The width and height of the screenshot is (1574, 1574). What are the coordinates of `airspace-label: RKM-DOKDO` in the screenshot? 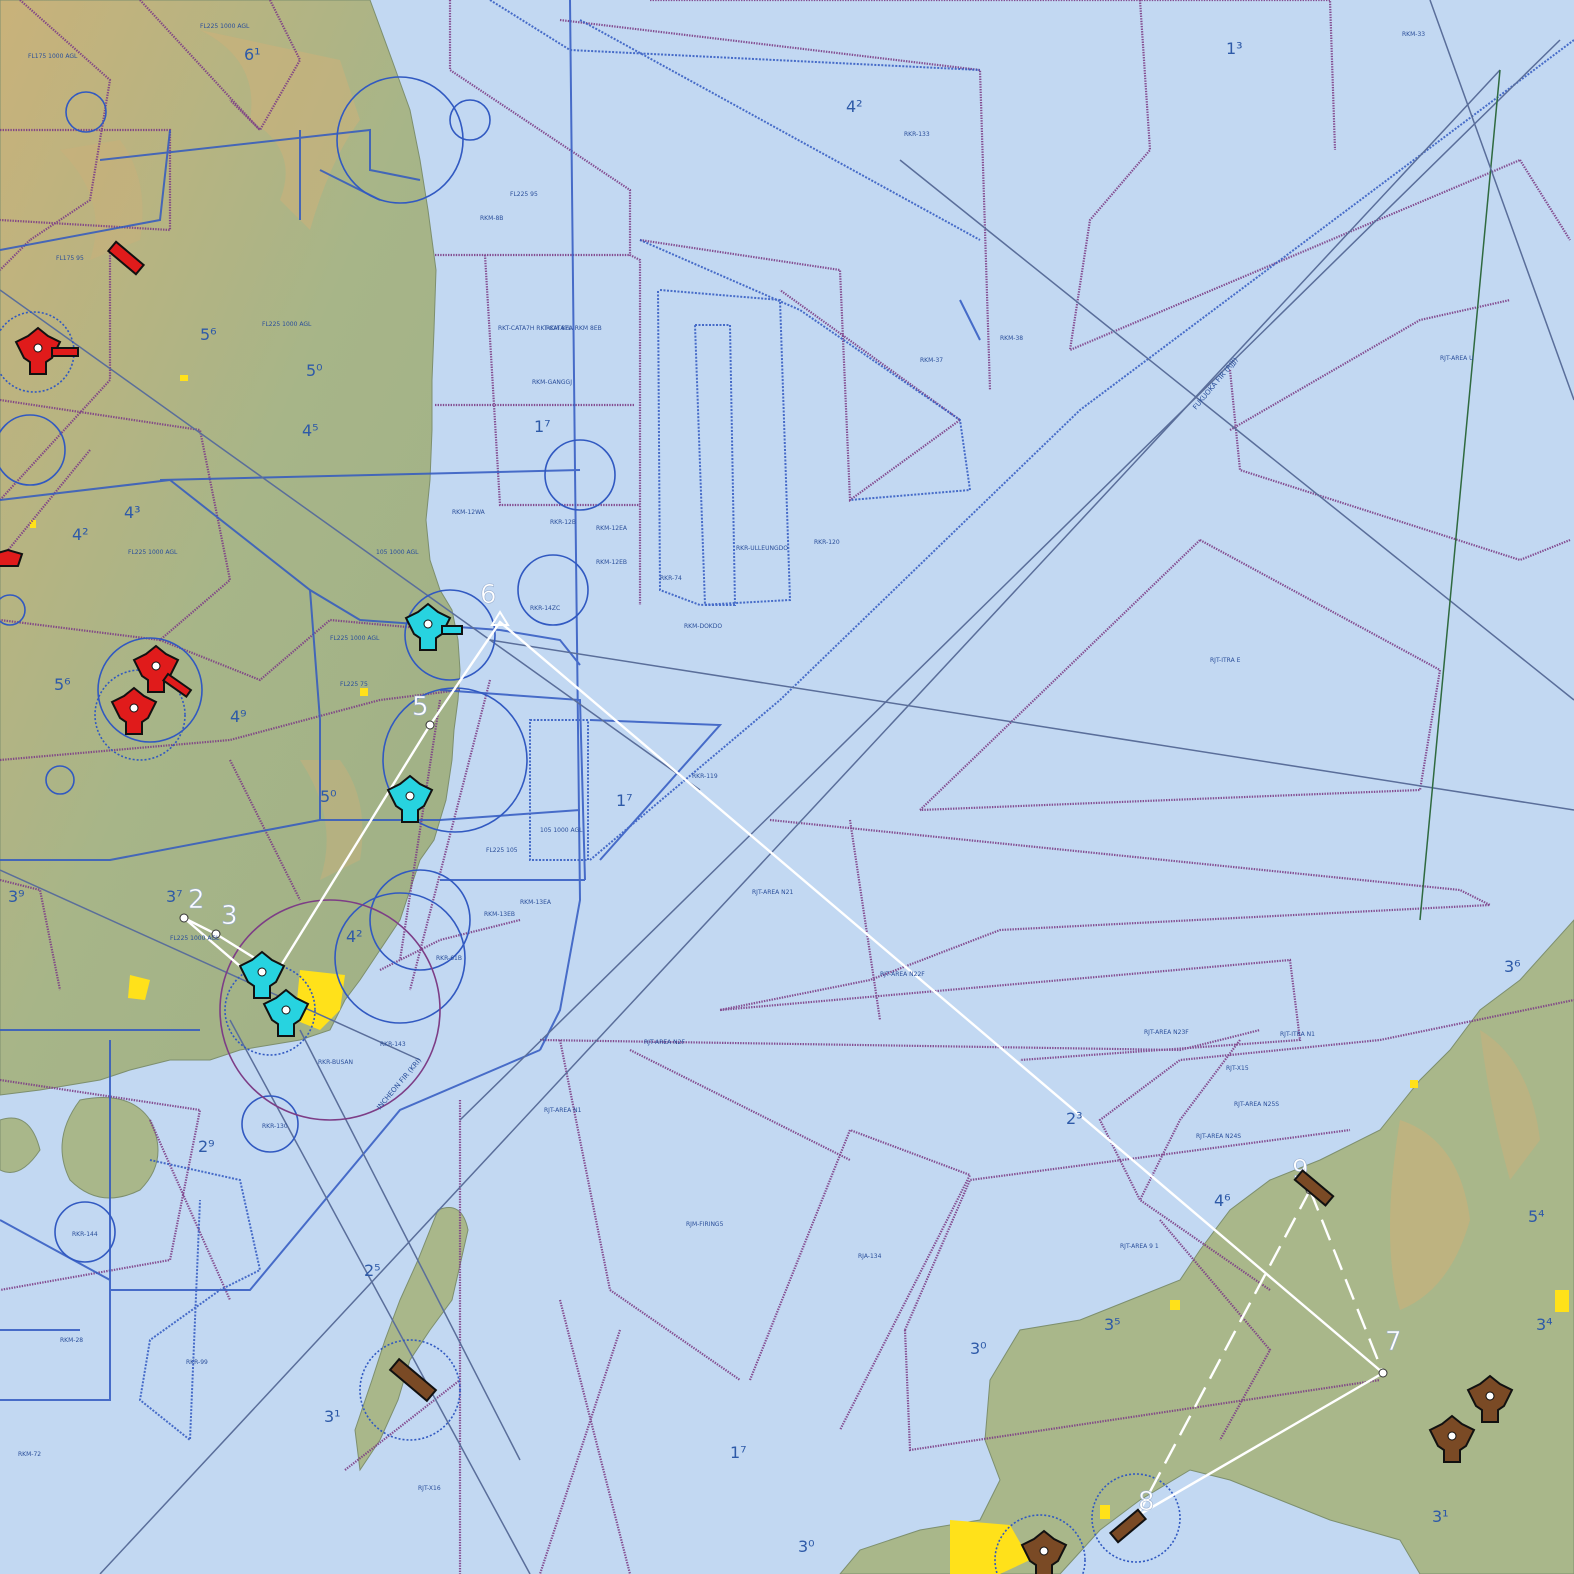 It's located at (703, 626).